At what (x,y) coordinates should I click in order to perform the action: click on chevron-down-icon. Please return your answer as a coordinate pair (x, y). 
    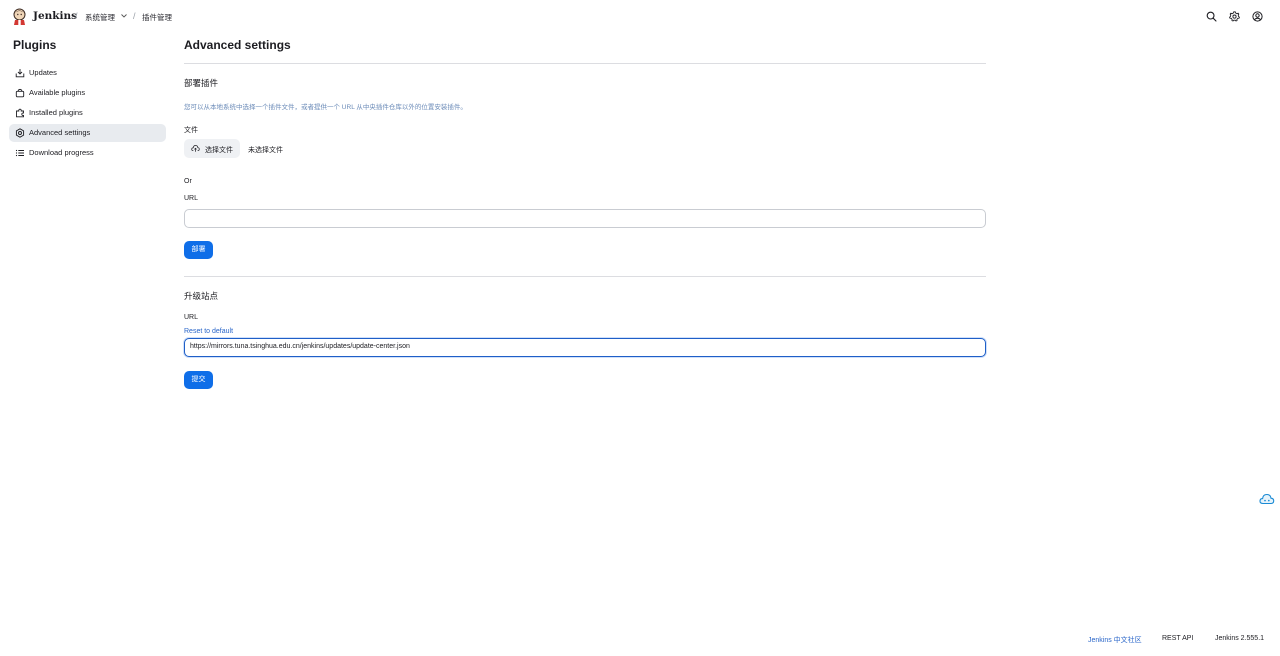
    Looking at the image, I should click on (124, 16).